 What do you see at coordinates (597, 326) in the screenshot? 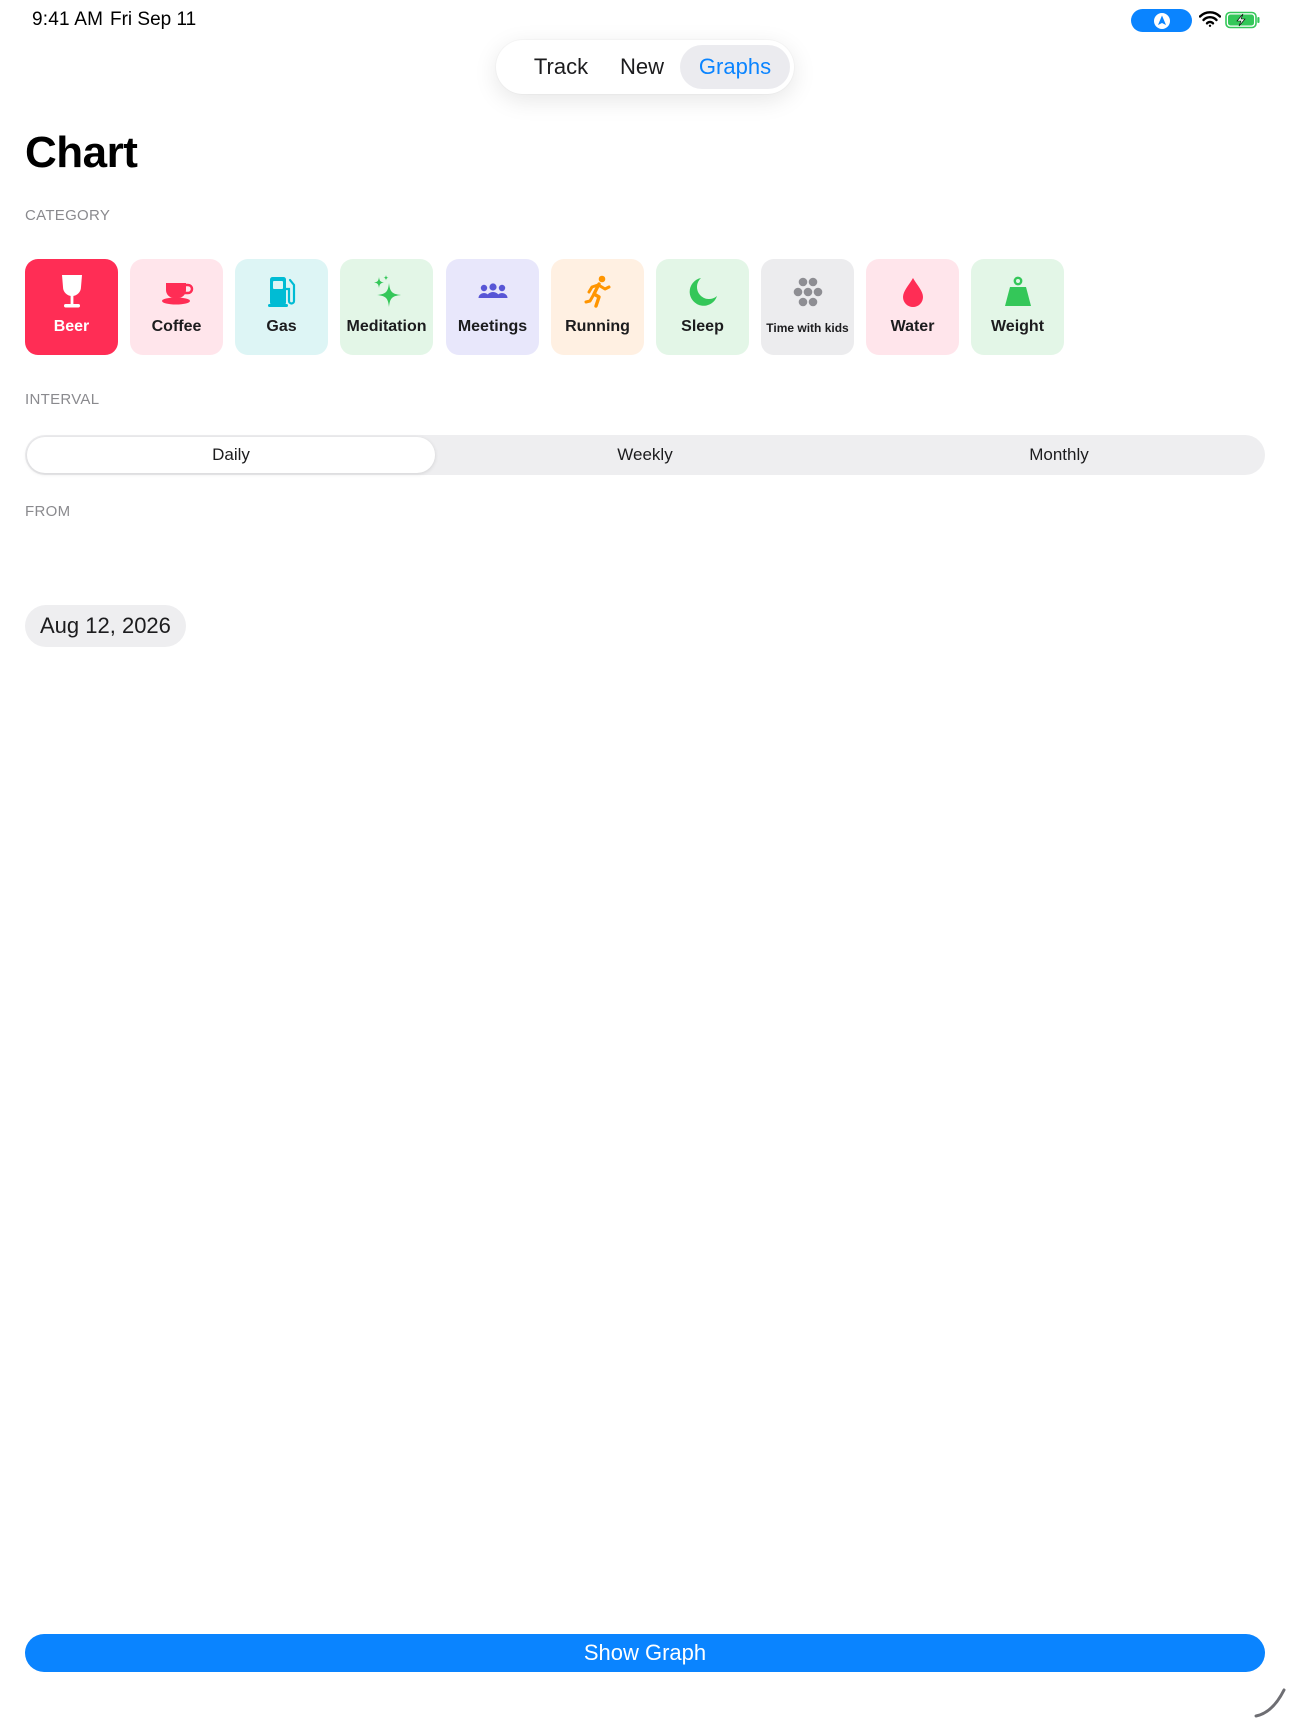
I see `category-label: Running` at bounding box center [597, 326].